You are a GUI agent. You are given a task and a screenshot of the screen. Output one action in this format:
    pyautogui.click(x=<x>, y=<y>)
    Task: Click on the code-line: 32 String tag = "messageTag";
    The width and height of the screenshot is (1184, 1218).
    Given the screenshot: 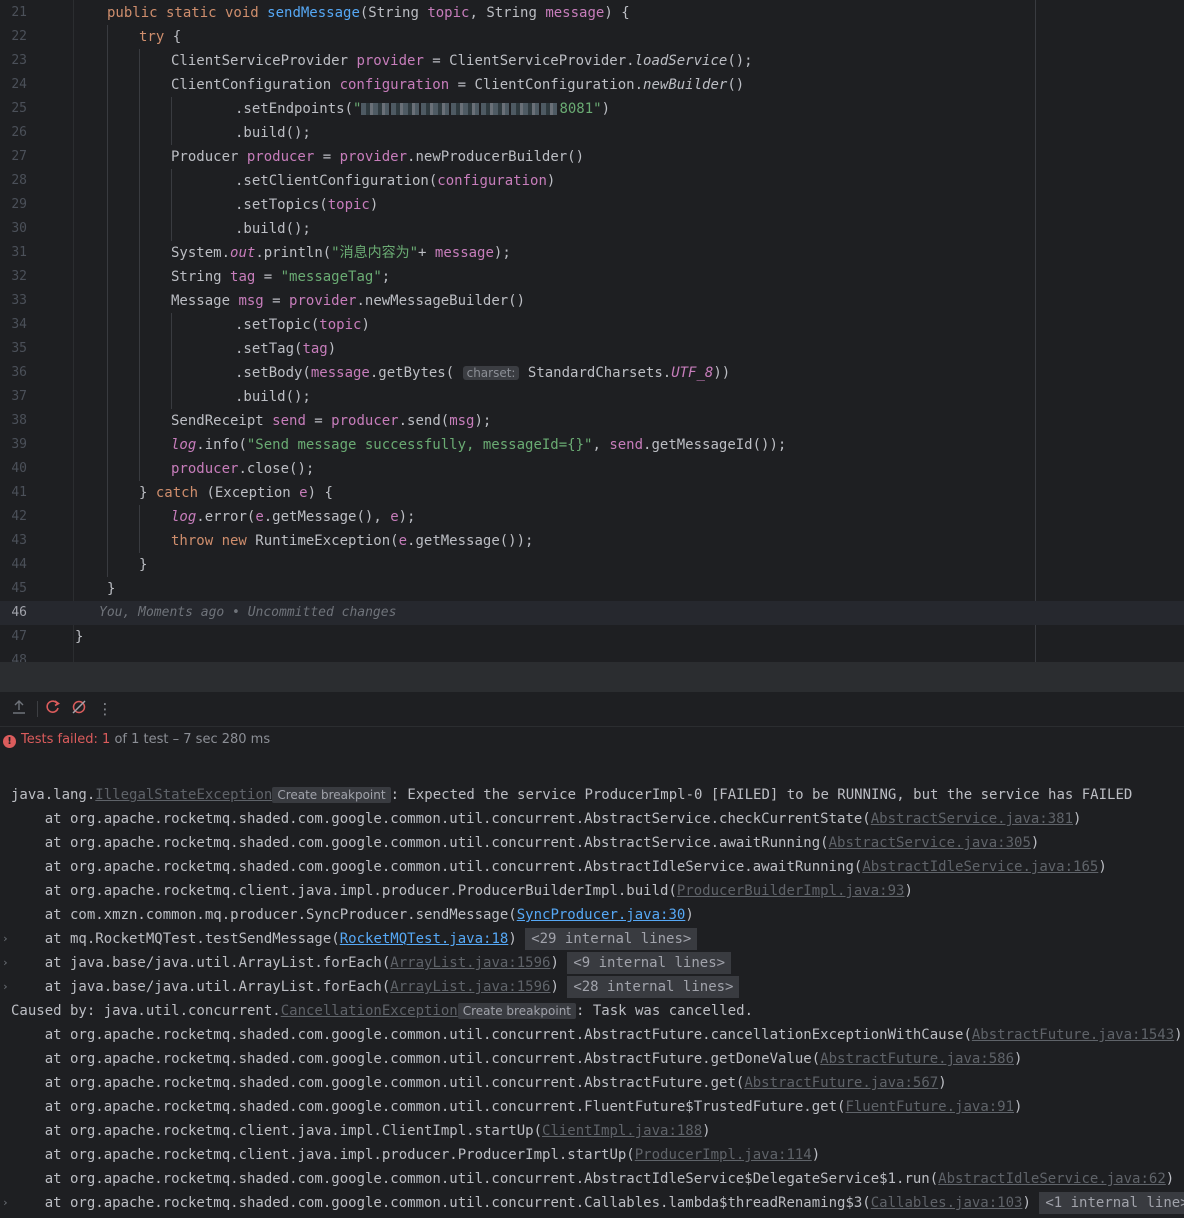 What is the action you would take?
    pyautogui.click(x=592, y=277)
    